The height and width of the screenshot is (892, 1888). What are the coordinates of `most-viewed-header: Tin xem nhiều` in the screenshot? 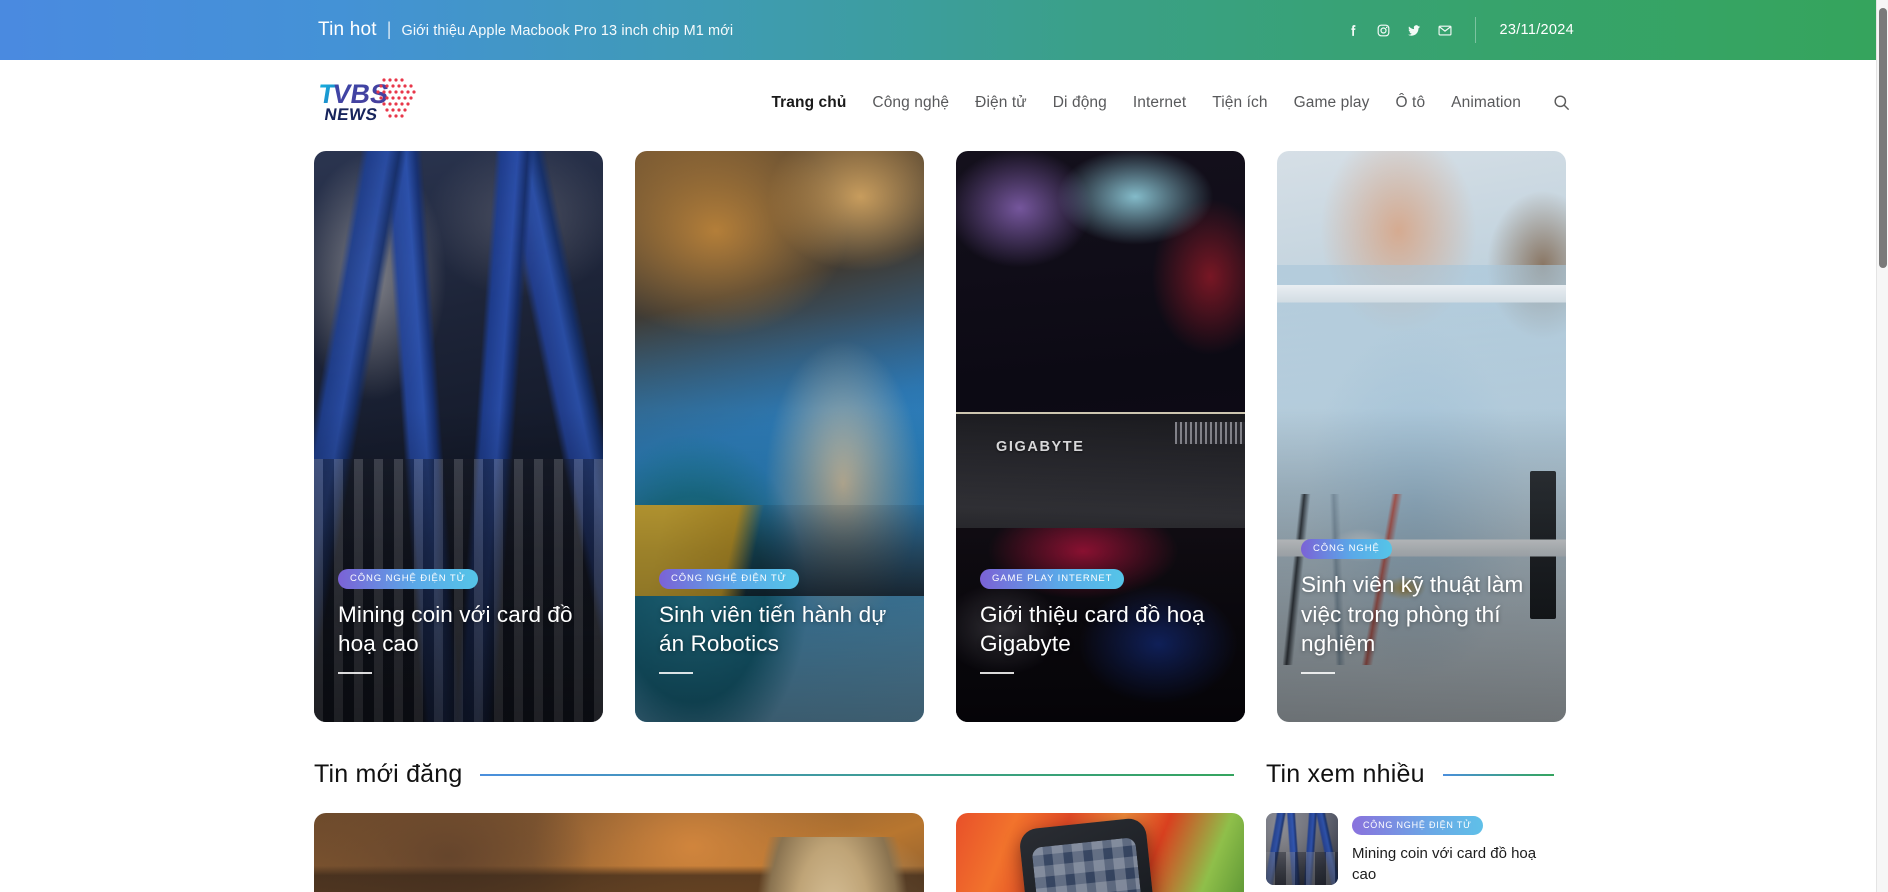 It's located at (1410, 774).